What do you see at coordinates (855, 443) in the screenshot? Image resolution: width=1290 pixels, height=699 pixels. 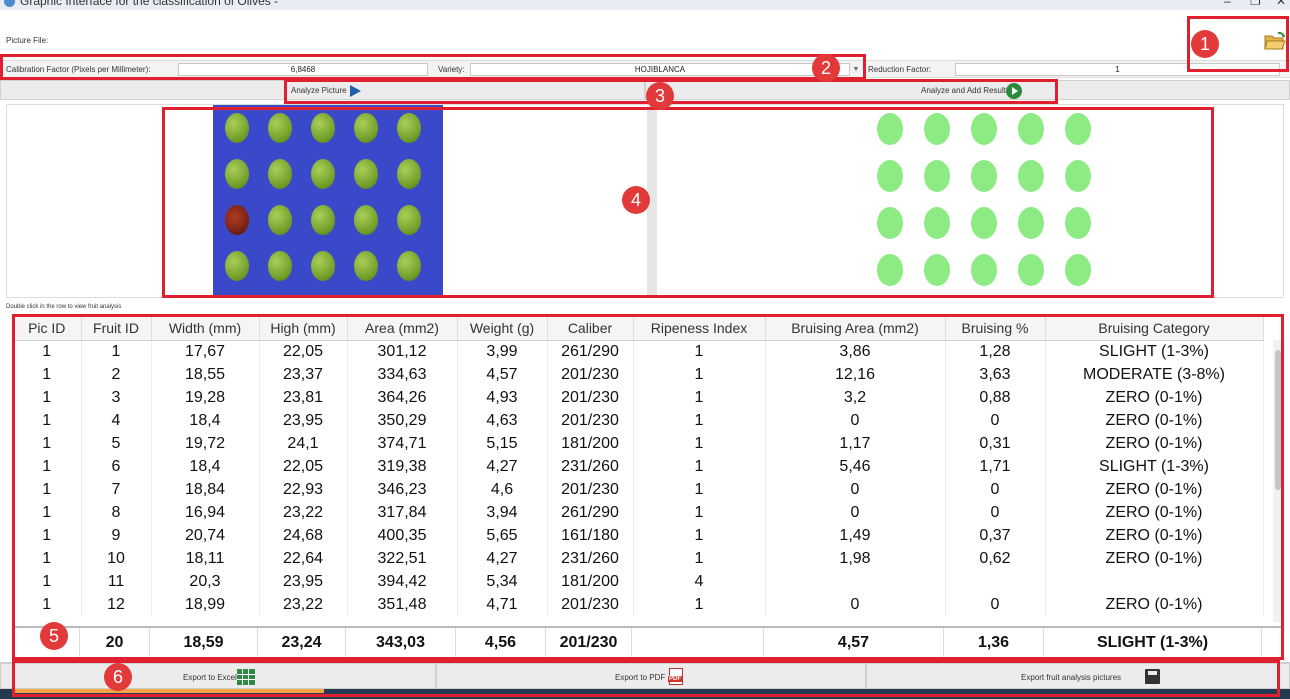 I see `cell-bruising-area: 1,17` at bounding box center [855, 443].